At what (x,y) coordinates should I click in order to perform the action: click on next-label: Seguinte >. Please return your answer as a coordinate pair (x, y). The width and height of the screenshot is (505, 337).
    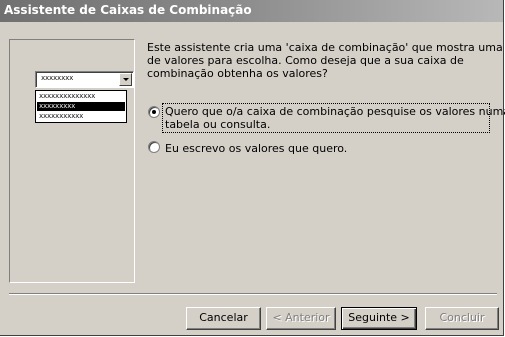
    Looking at the image, I should click on (379, 317).